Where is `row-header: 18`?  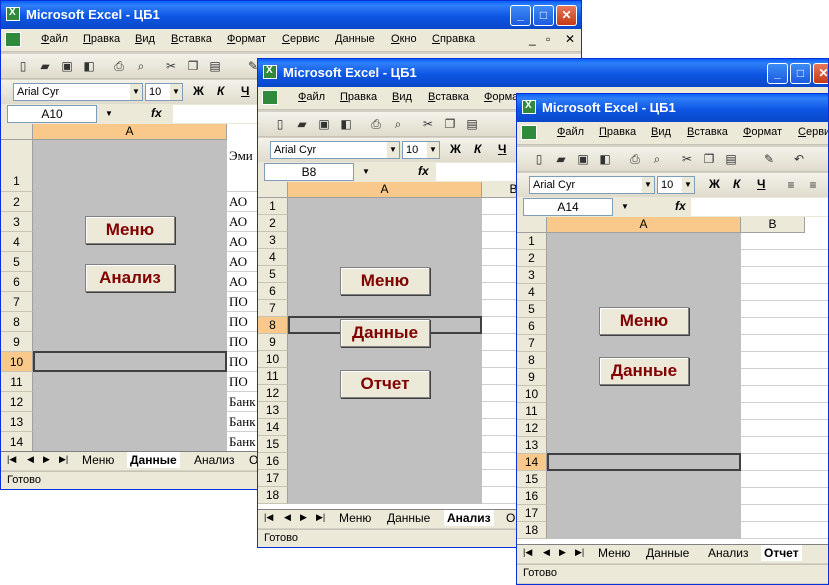 row-header: 18 is located at coordinates (273, 495).